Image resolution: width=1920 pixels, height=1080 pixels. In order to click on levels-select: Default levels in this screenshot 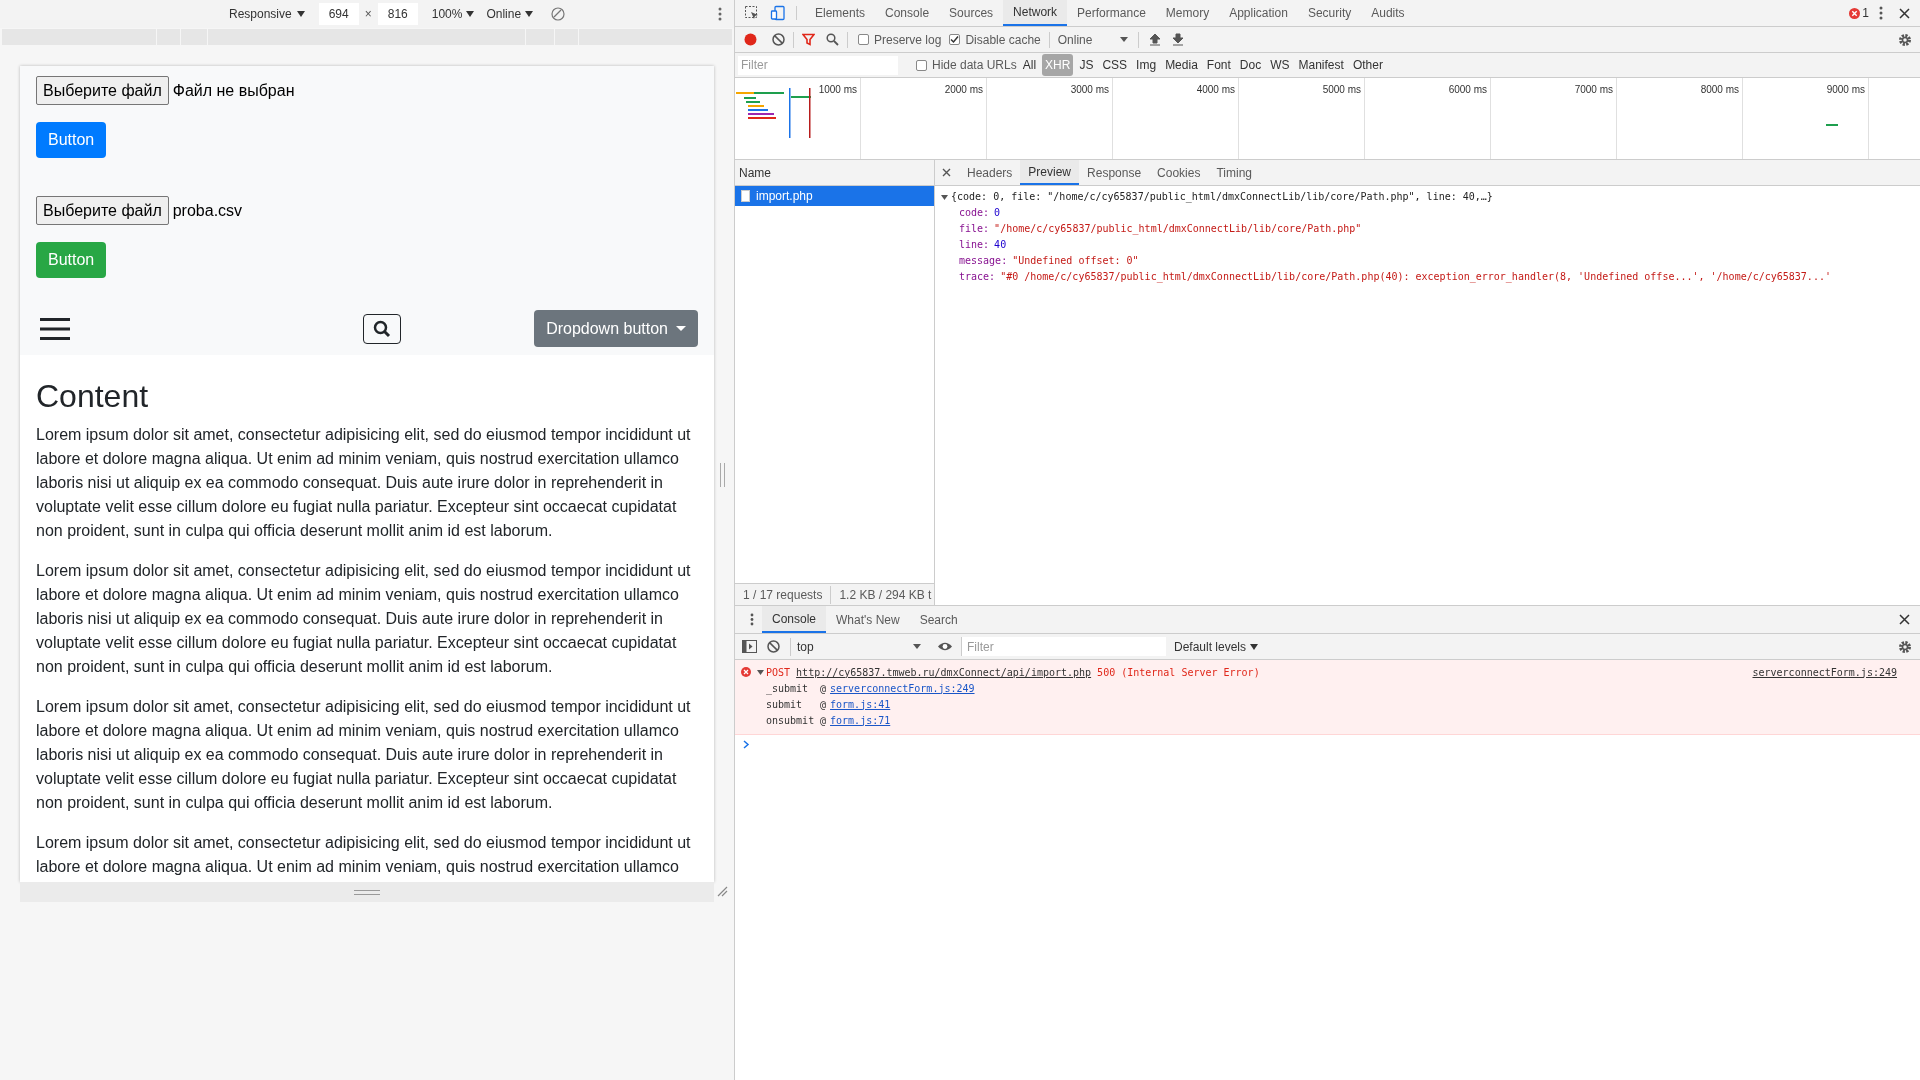, I will do `click(1210, 646)`.